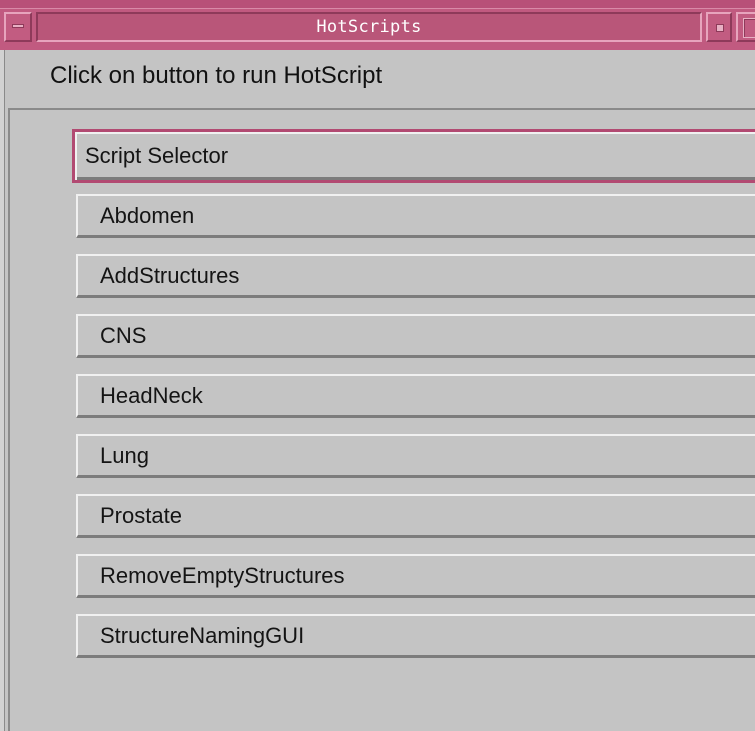 The image size is (755, 731). What do you see at coordinates (749, 28) in the screenshot?
I see `maximize-icon` at bounding box center [749, 28].